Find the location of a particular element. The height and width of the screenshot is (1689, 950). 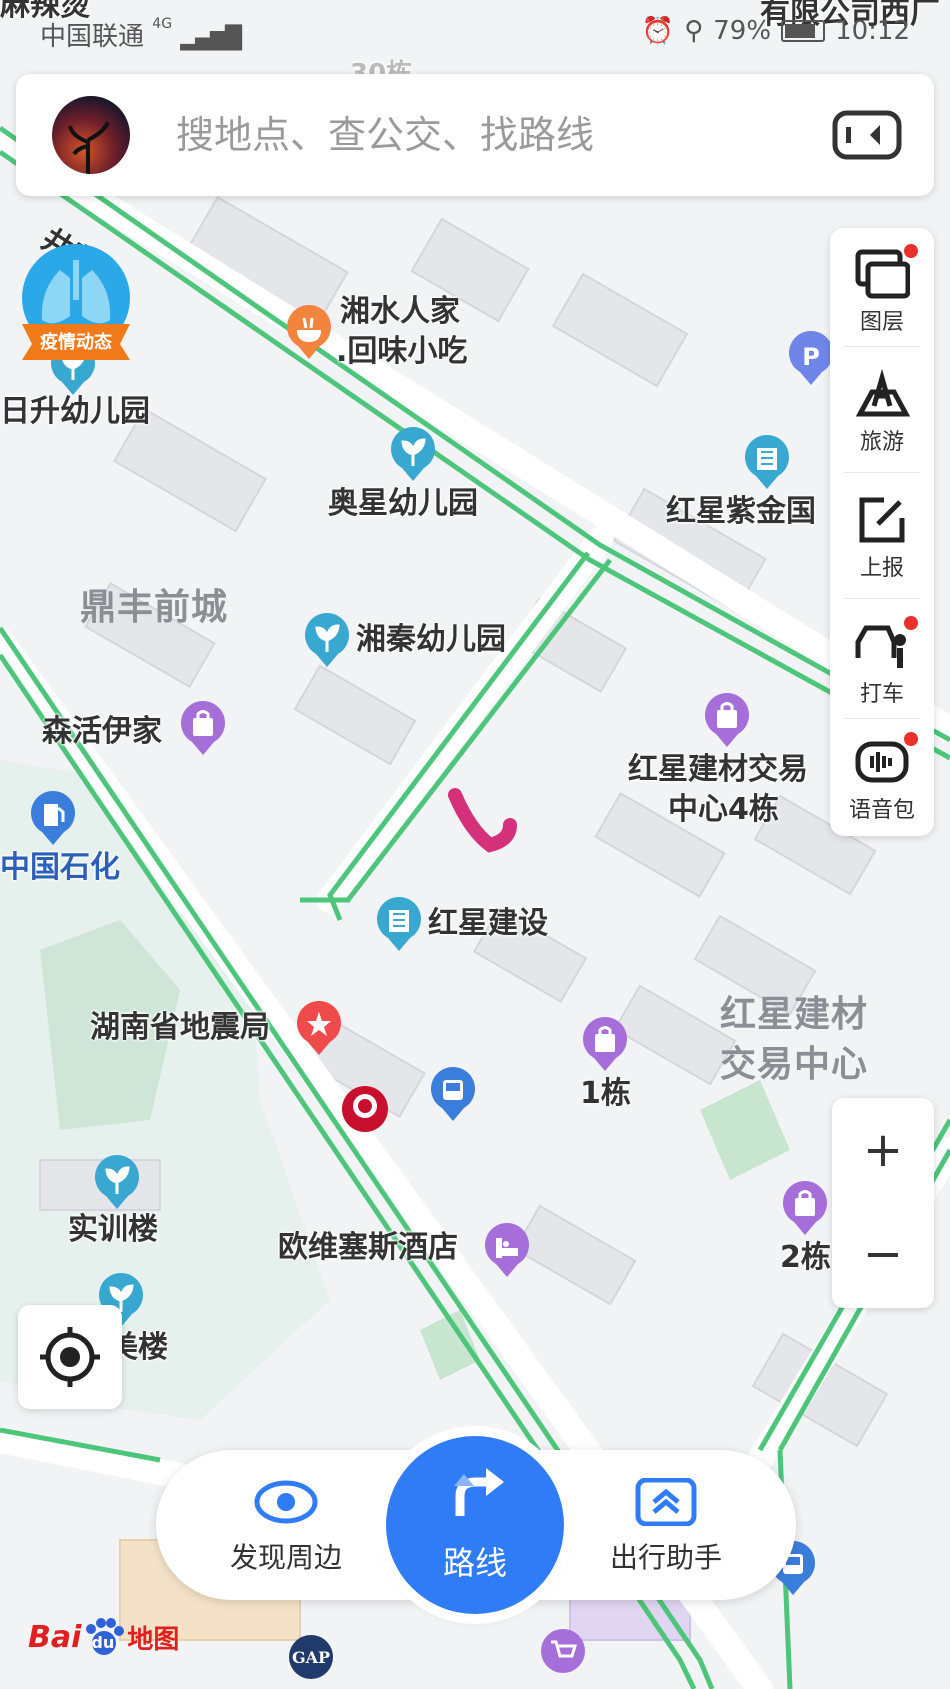

travel-label: 旅游 is located at coordinates (881, 442).